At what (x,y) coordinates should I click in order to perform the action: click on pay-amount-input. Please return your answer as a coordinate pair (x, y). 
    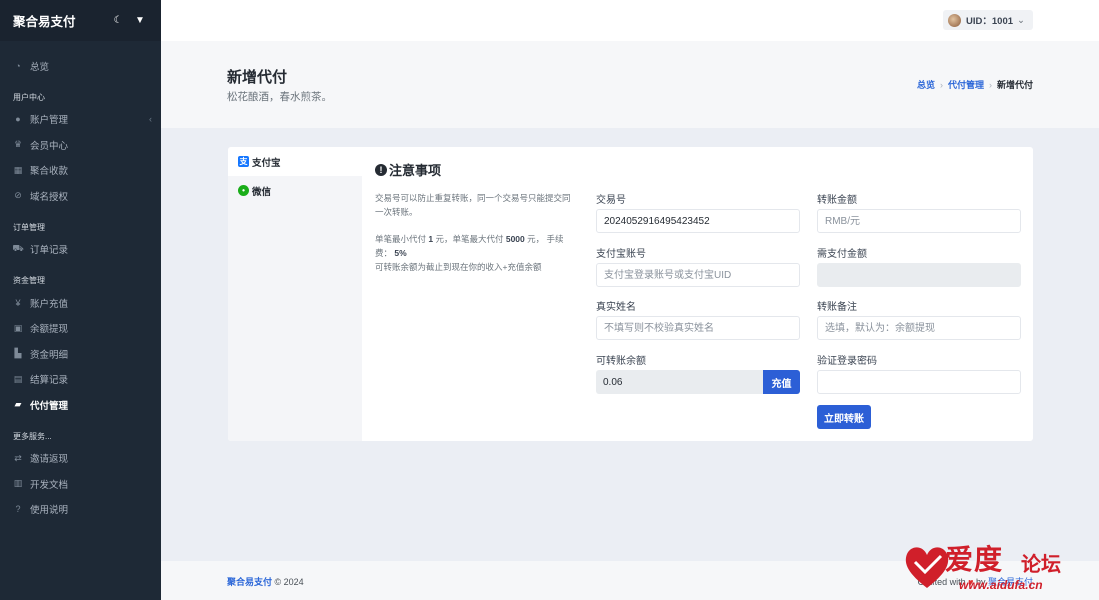
    Looking at the image, I should click on (919, 275).